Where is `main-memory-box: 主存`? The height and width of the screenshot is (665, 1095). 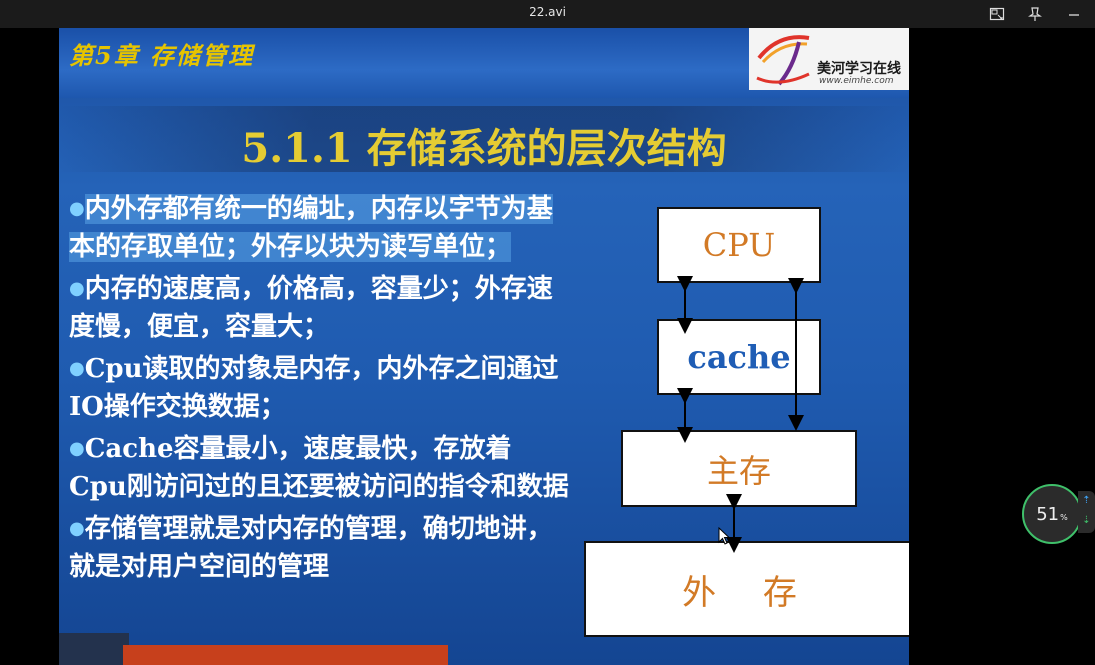 main-memory-box: 主存 is located at coordinates (739, 468).